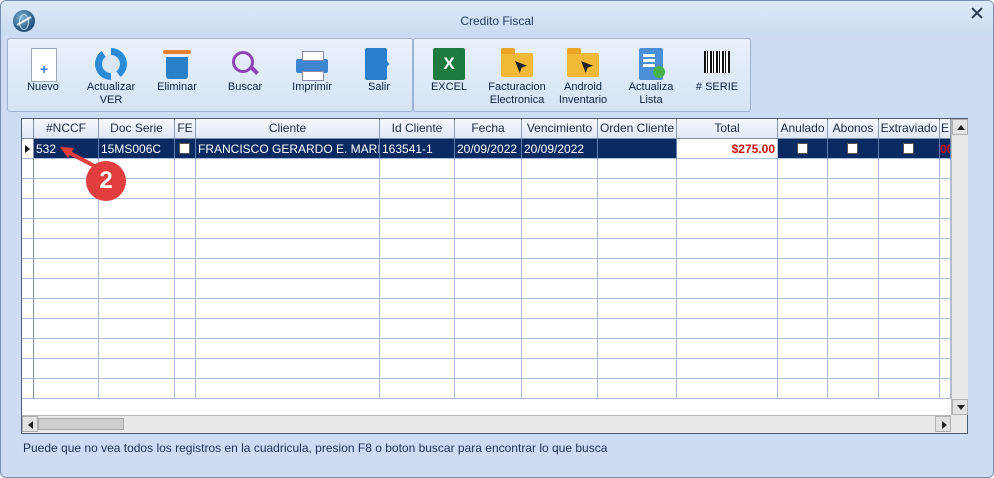 This screenshot has width=994, height=478. I want to click on vertical-scrollbar, so click(959, 267).